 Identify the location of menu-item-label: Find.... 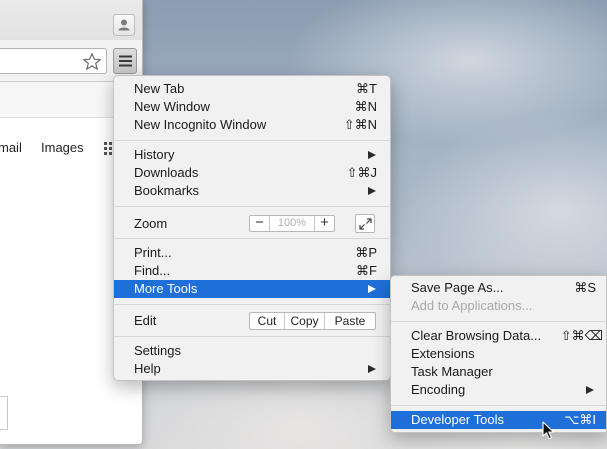
(152, 270).